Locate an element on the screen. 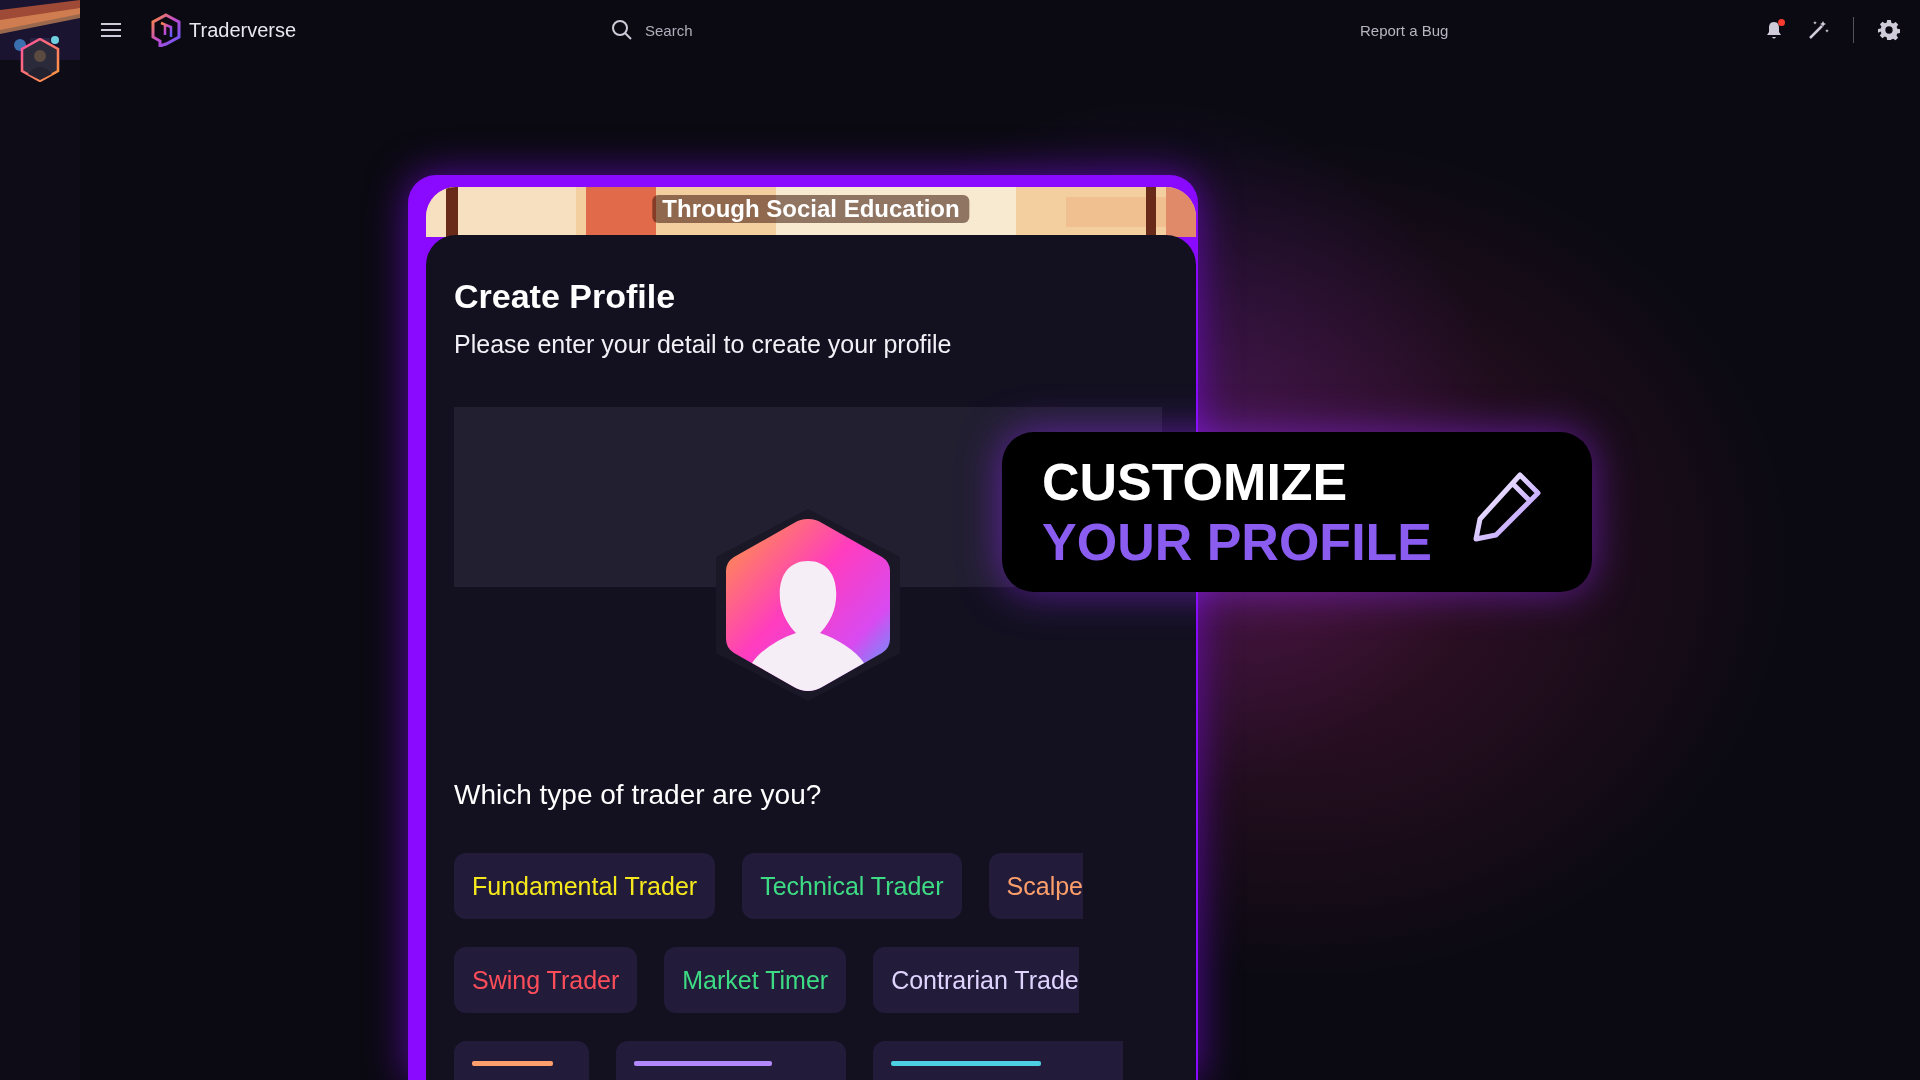 This screenshot has width=1920, height=1080. brand-name: Traderverse is located at coordinates (243, 30).